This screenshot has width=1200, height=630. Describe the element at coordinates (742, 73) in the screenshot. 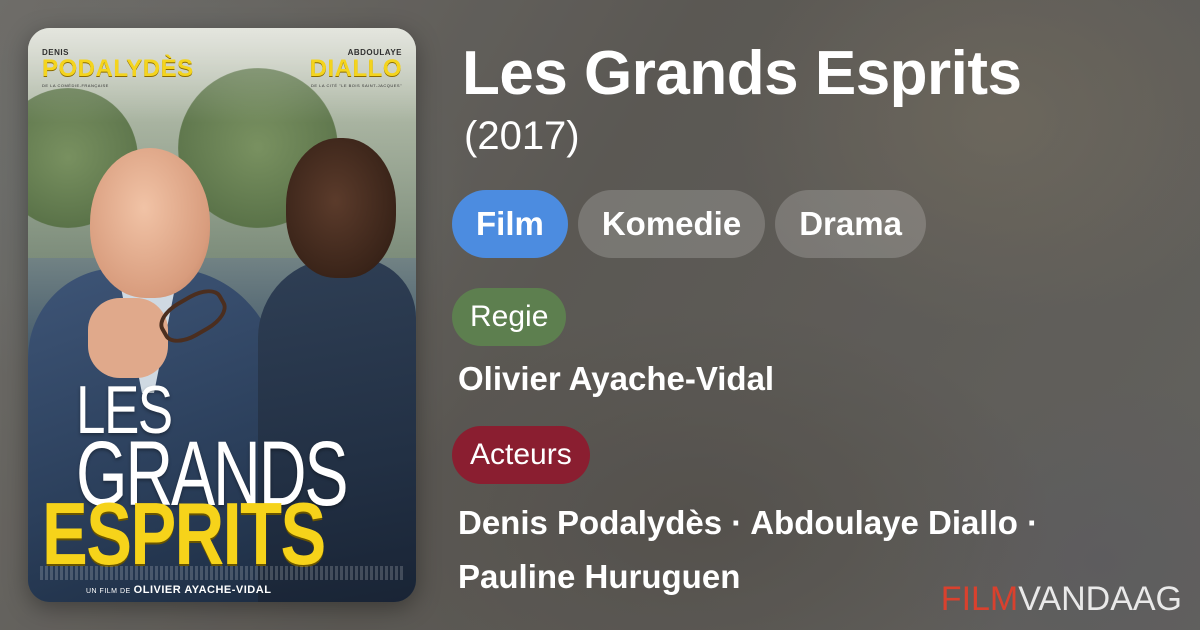

I see `movie-title: Les Grands Esprits` at that location.